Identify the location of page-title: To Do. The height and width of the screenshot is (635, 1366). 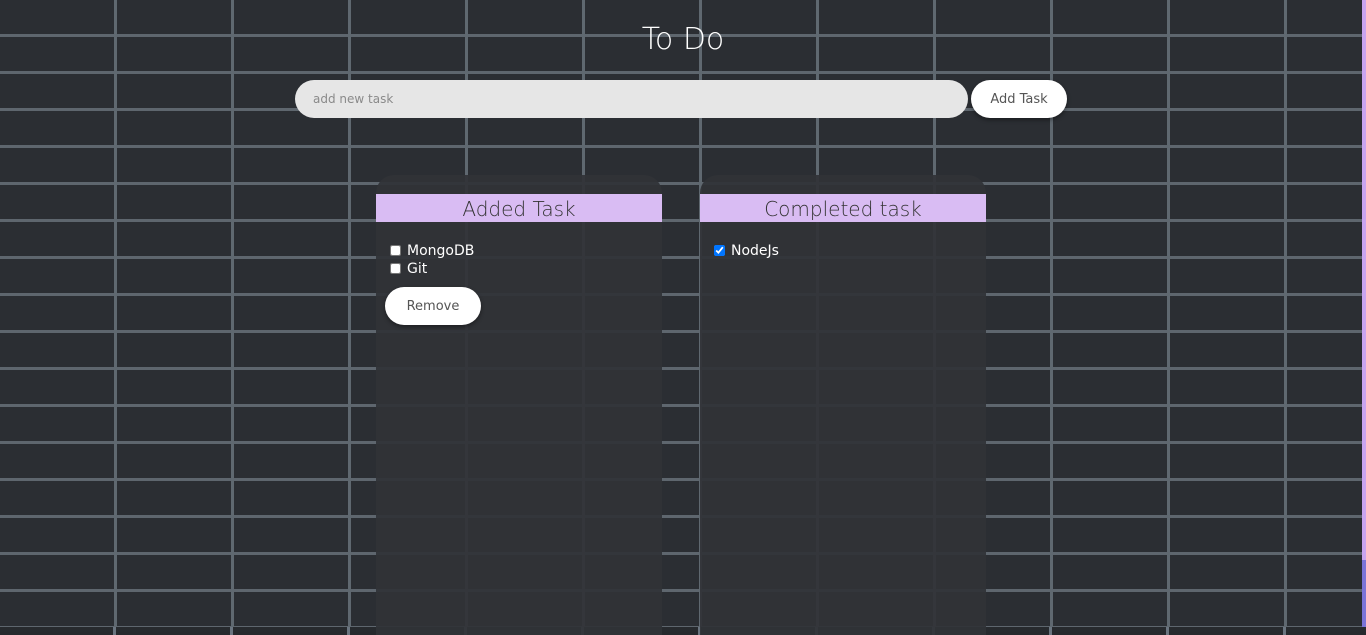
(683, 39).